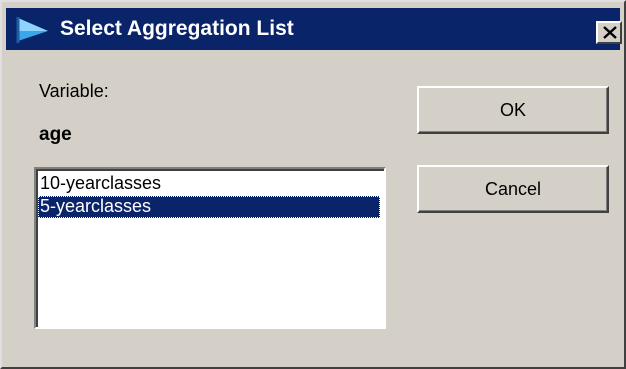  I want to click on cancel-button: Cancel, so click(513, 189).